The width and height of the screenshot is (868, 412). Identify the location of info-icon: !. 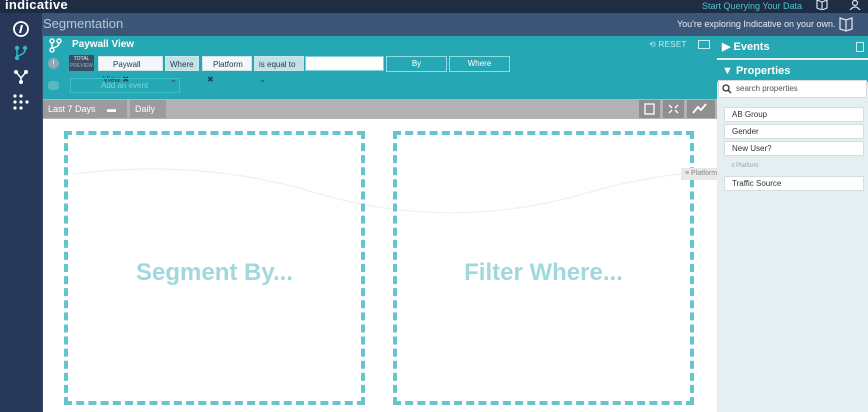
(53, 63).